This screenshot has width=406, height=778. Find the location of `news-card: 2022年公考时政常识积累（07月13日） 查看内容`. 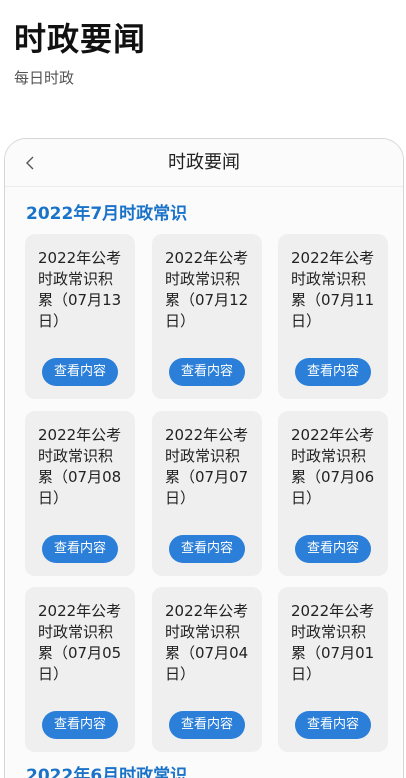

news-card: 2022年公考时政常识积累（07月13日） 查看内容 is located at coordinates (80, 316).